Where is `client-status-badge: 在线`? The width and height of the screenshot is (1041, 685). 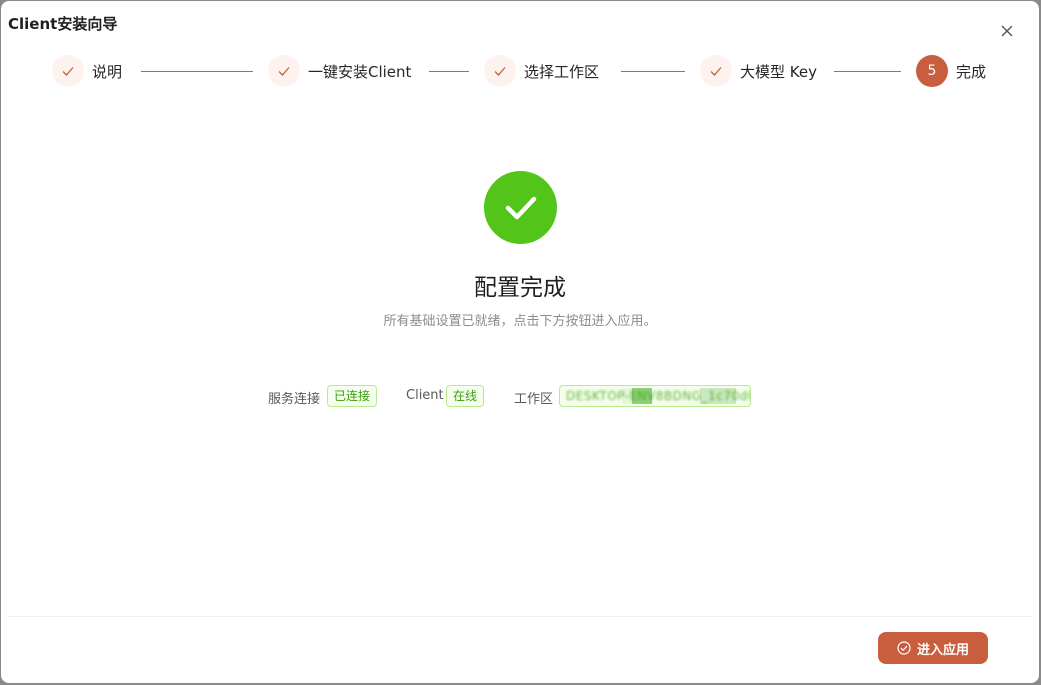 client-status-badge: 在线 is located at coordinates (465, 396).